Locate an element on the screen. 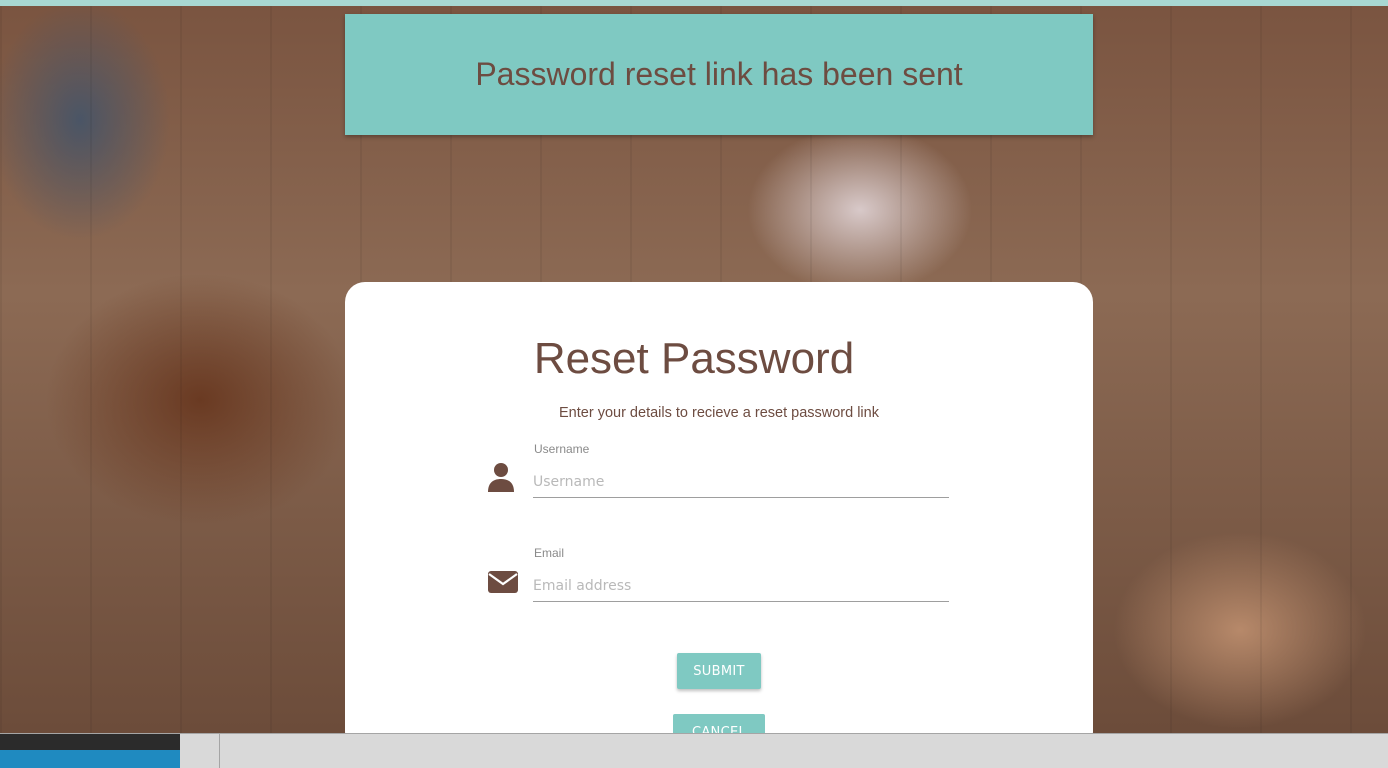 The image size is (1388, 768). submit-button: SUBMIT is located at coordinates (719, 671).